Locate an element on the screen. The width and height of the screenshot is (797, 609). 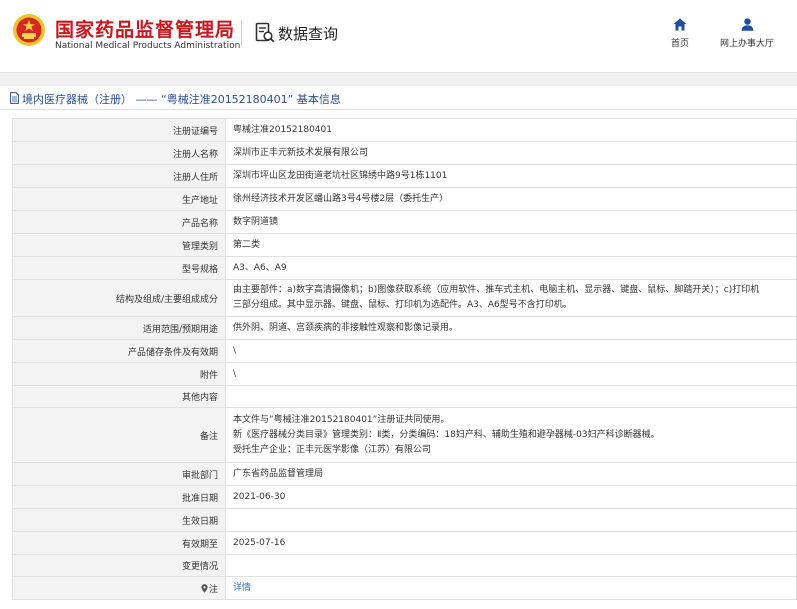
location-pin-icon is located at coordinates (204, 588).